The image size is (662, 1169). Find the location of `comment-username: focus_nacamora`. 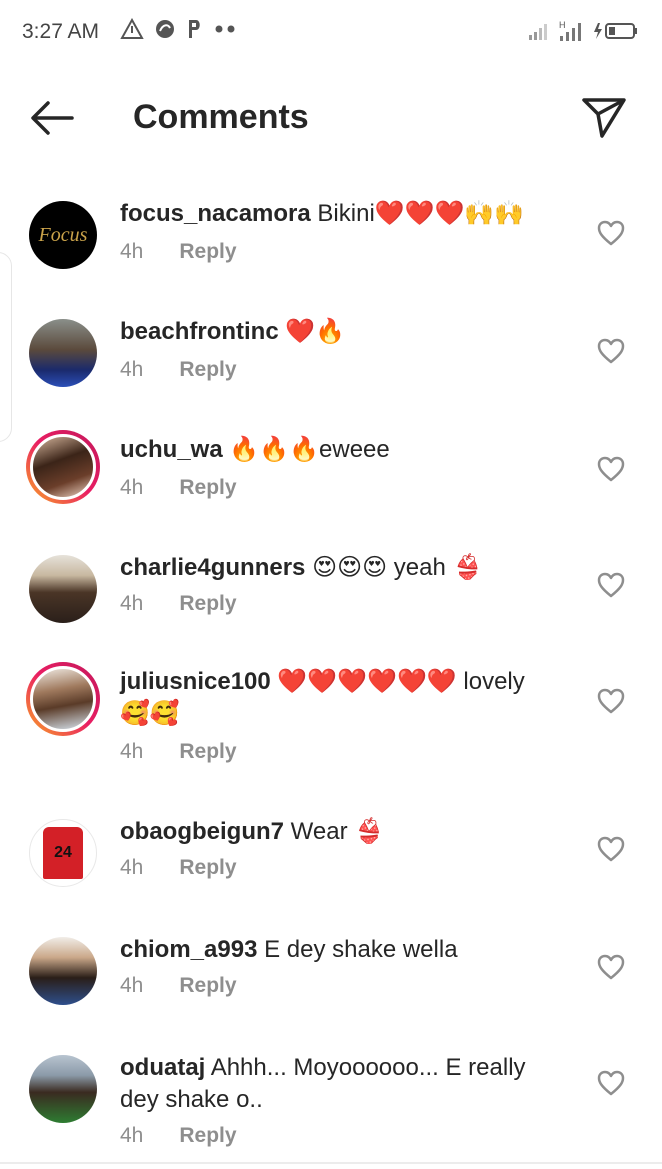

comment-username: focus_nacamora is located at coordinates (215, 213).